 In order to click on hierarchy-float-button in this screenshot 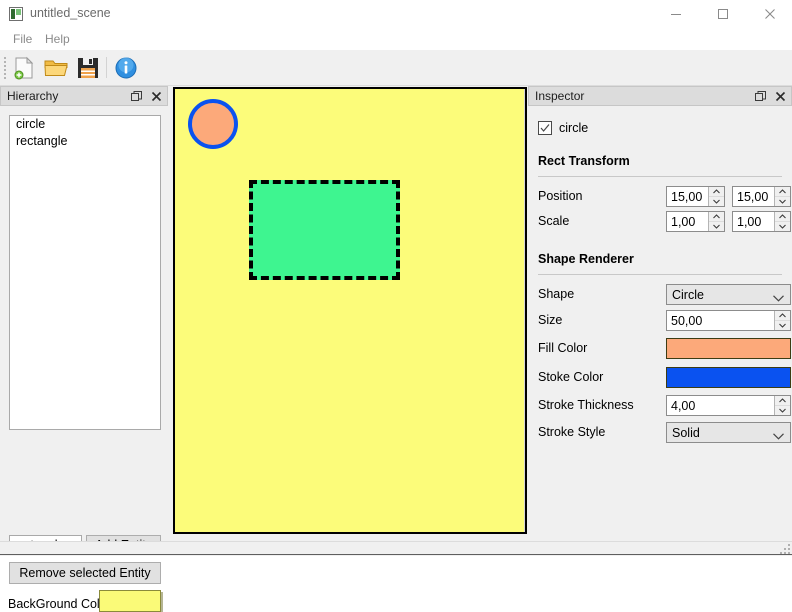, I will do `click(137, 97)`.